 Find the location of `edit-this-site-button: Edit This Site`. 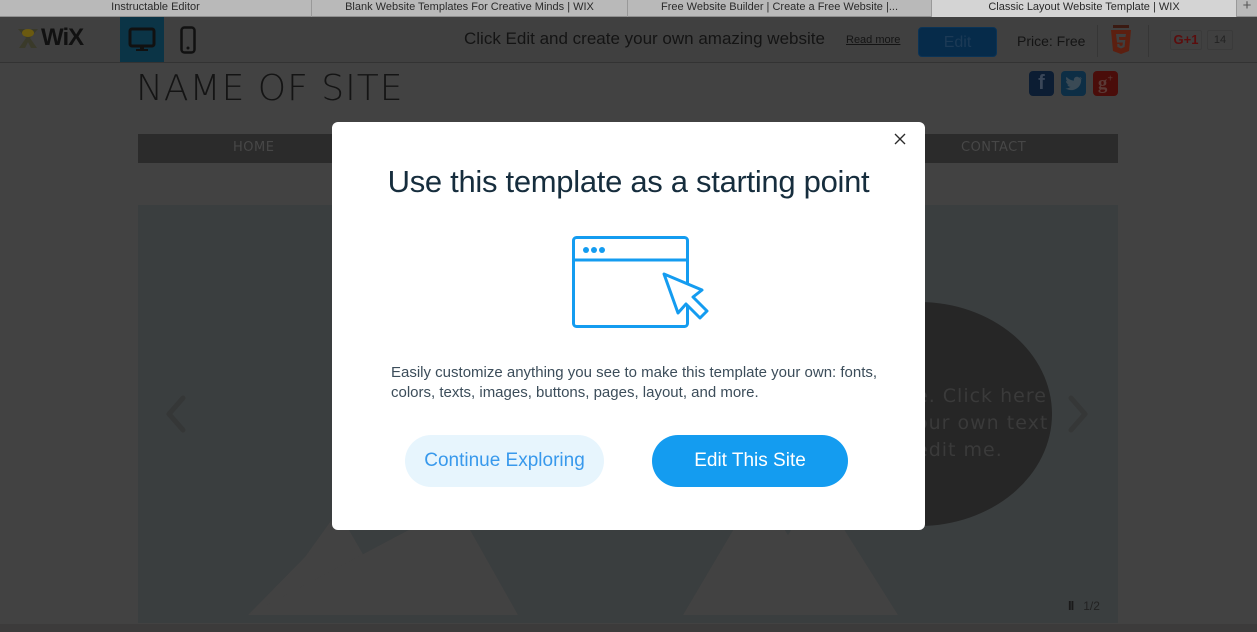

edit-this-site-button: Edit This Site is located at coordinates (750, 461).